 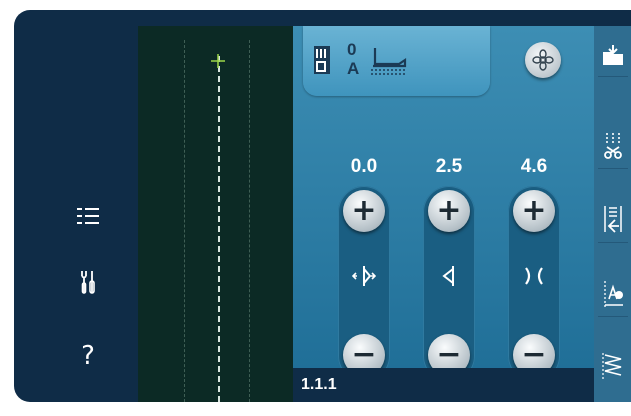 I want to click on stitch-options-icon, so click(x=543, y=60).